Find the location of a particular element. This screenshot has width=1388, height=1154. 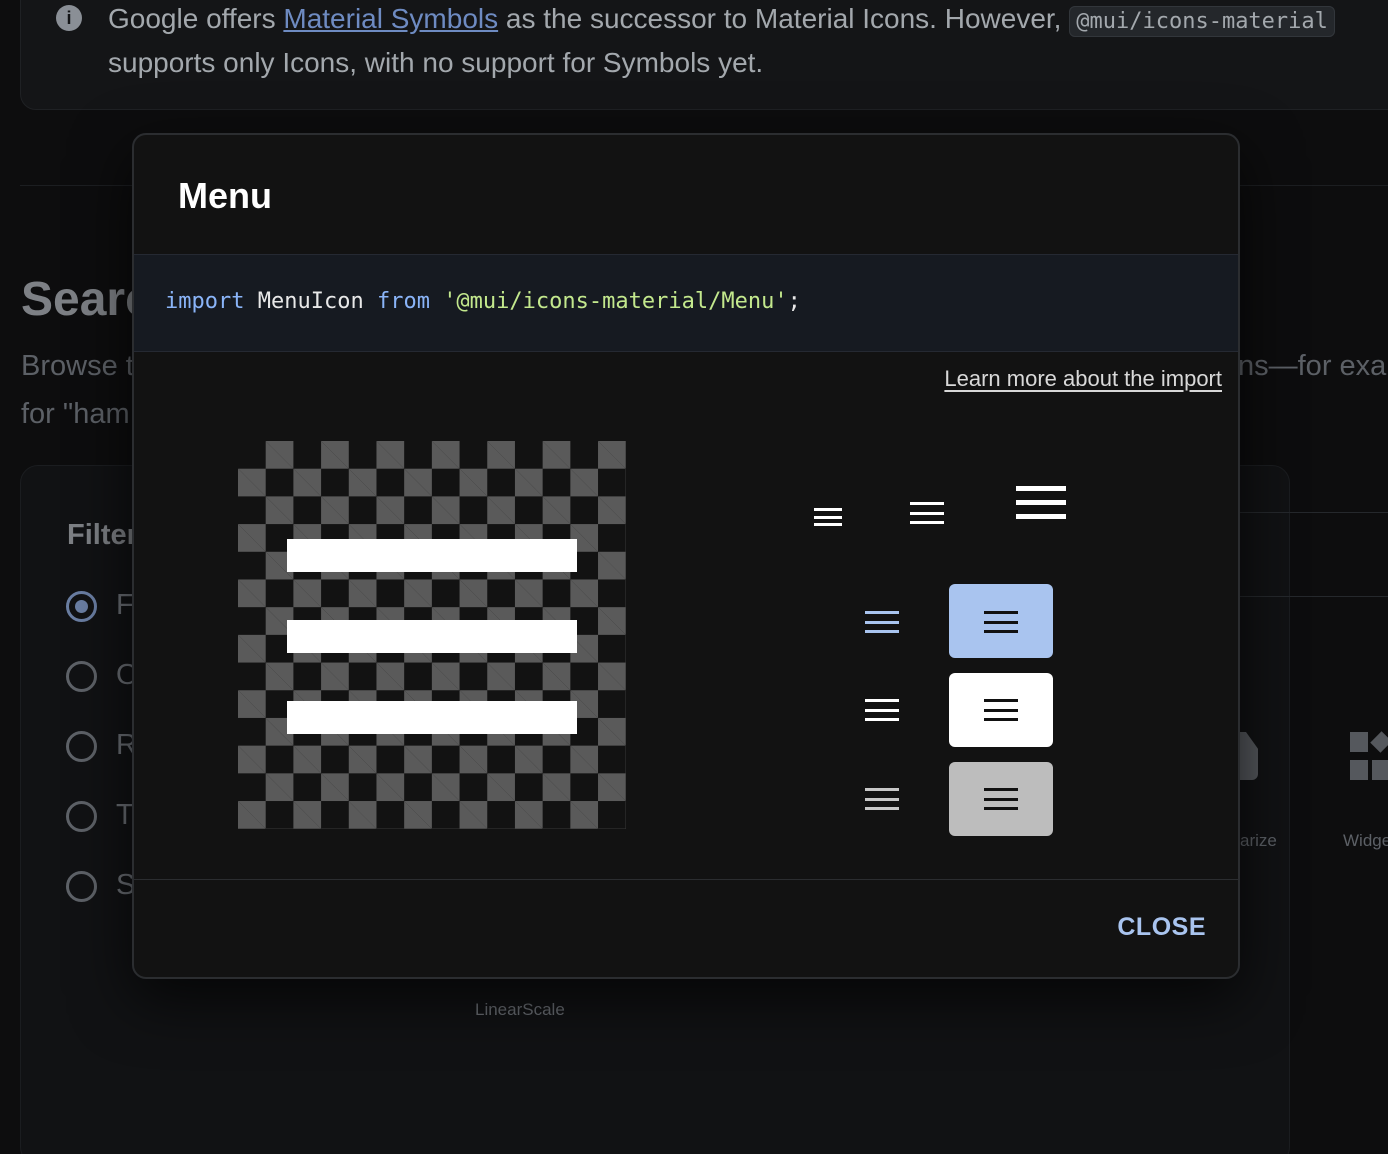

icon-label: arize is located at coordinates (1258, 840).